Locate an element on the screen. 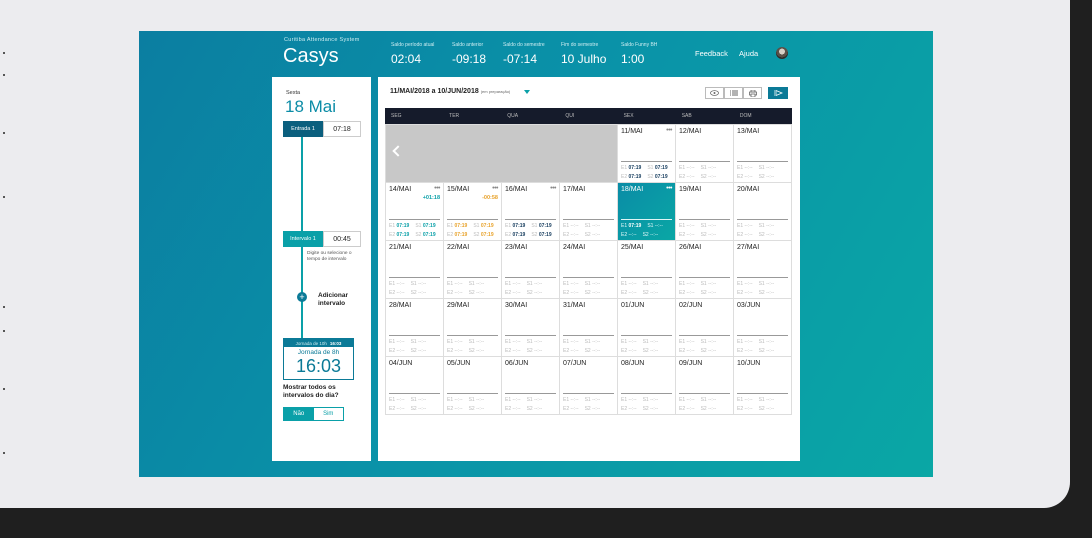  send-icon is located at coordinates (778, 93).